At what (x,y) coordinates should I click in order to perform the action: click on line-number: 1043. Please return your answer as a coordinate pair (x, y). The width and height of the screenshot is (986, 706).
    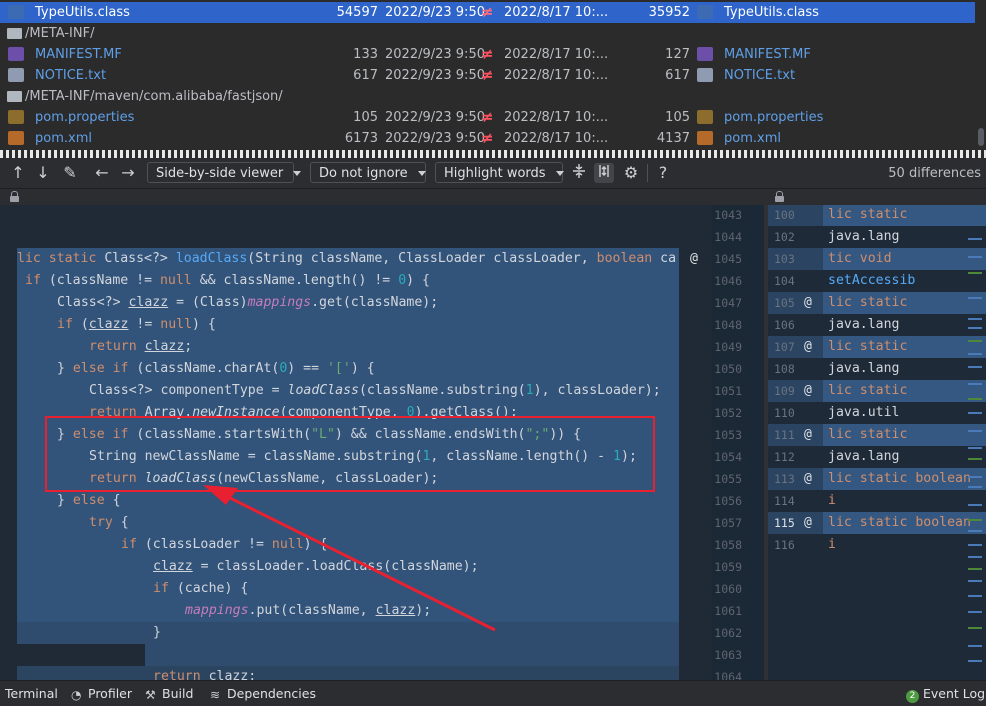
    Looking at the image, I should click on (728, 215).